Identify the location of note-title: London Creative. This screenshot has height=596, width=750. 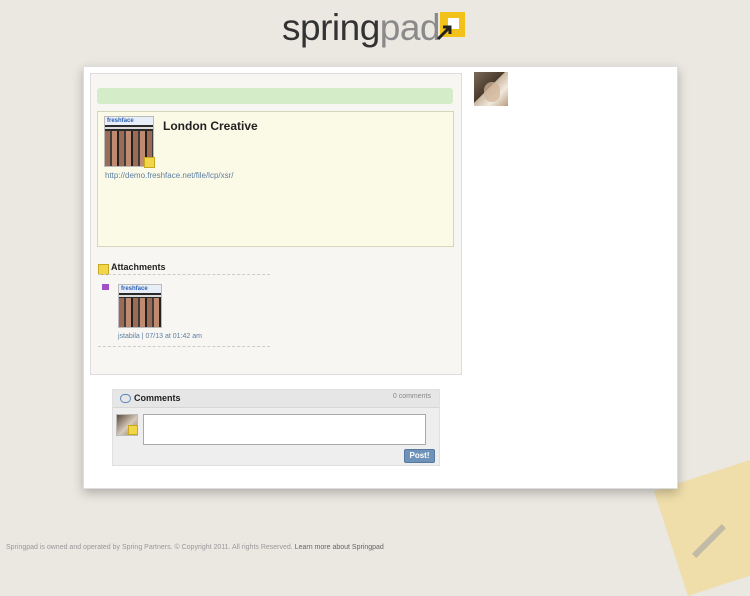
(210, 126).